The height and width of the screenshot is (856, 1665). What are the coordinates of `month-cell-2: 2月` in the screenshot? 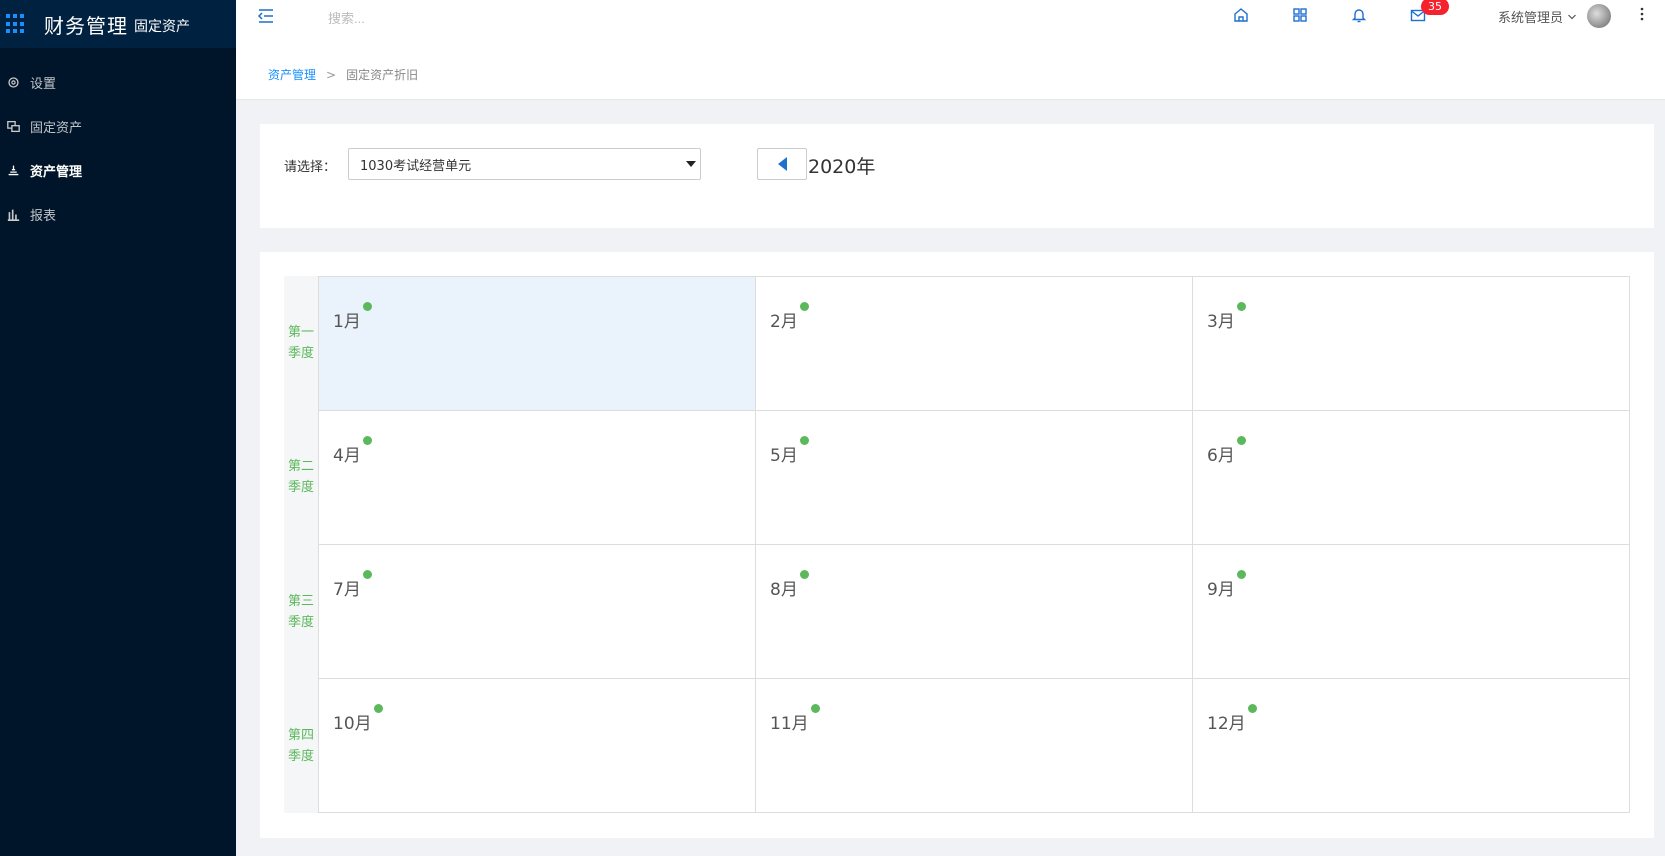 It's located at (974, 344).